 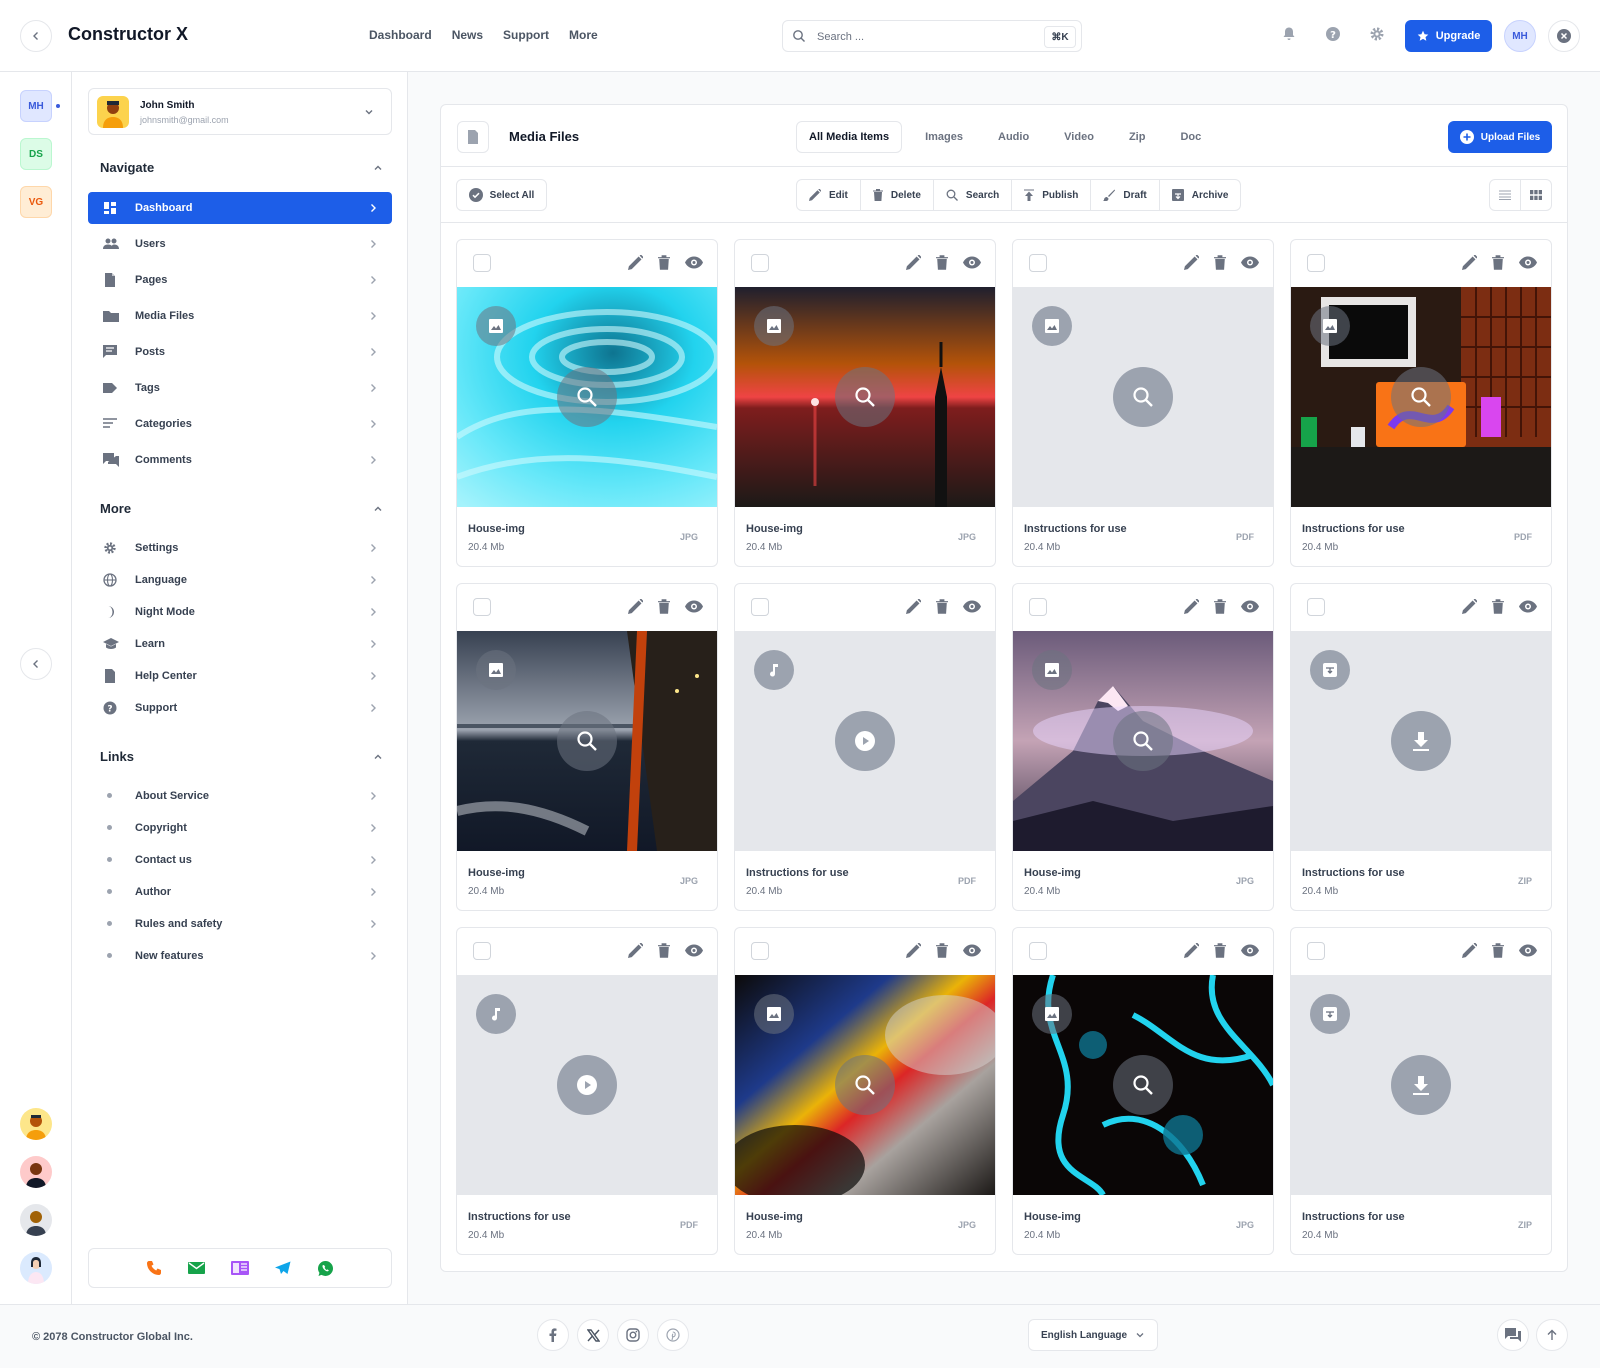 I want to click on phone-icon, so click(x=154, y=1268).